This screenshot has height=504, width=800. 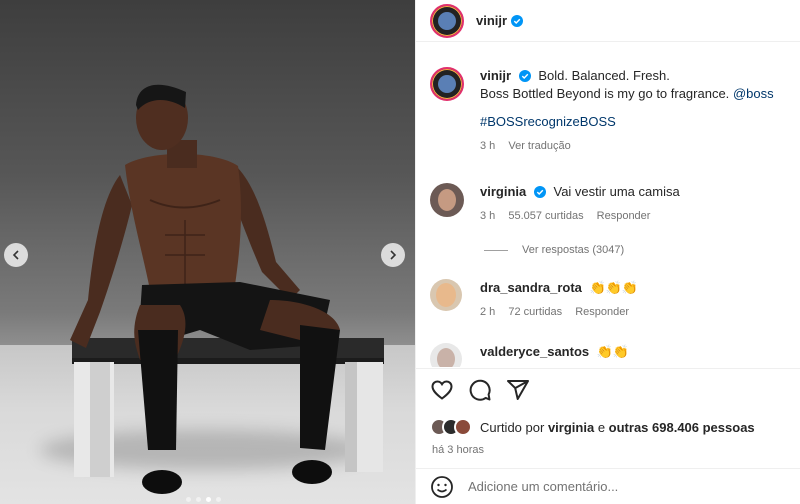 I want to click on divider, so click(x=608, y=368).